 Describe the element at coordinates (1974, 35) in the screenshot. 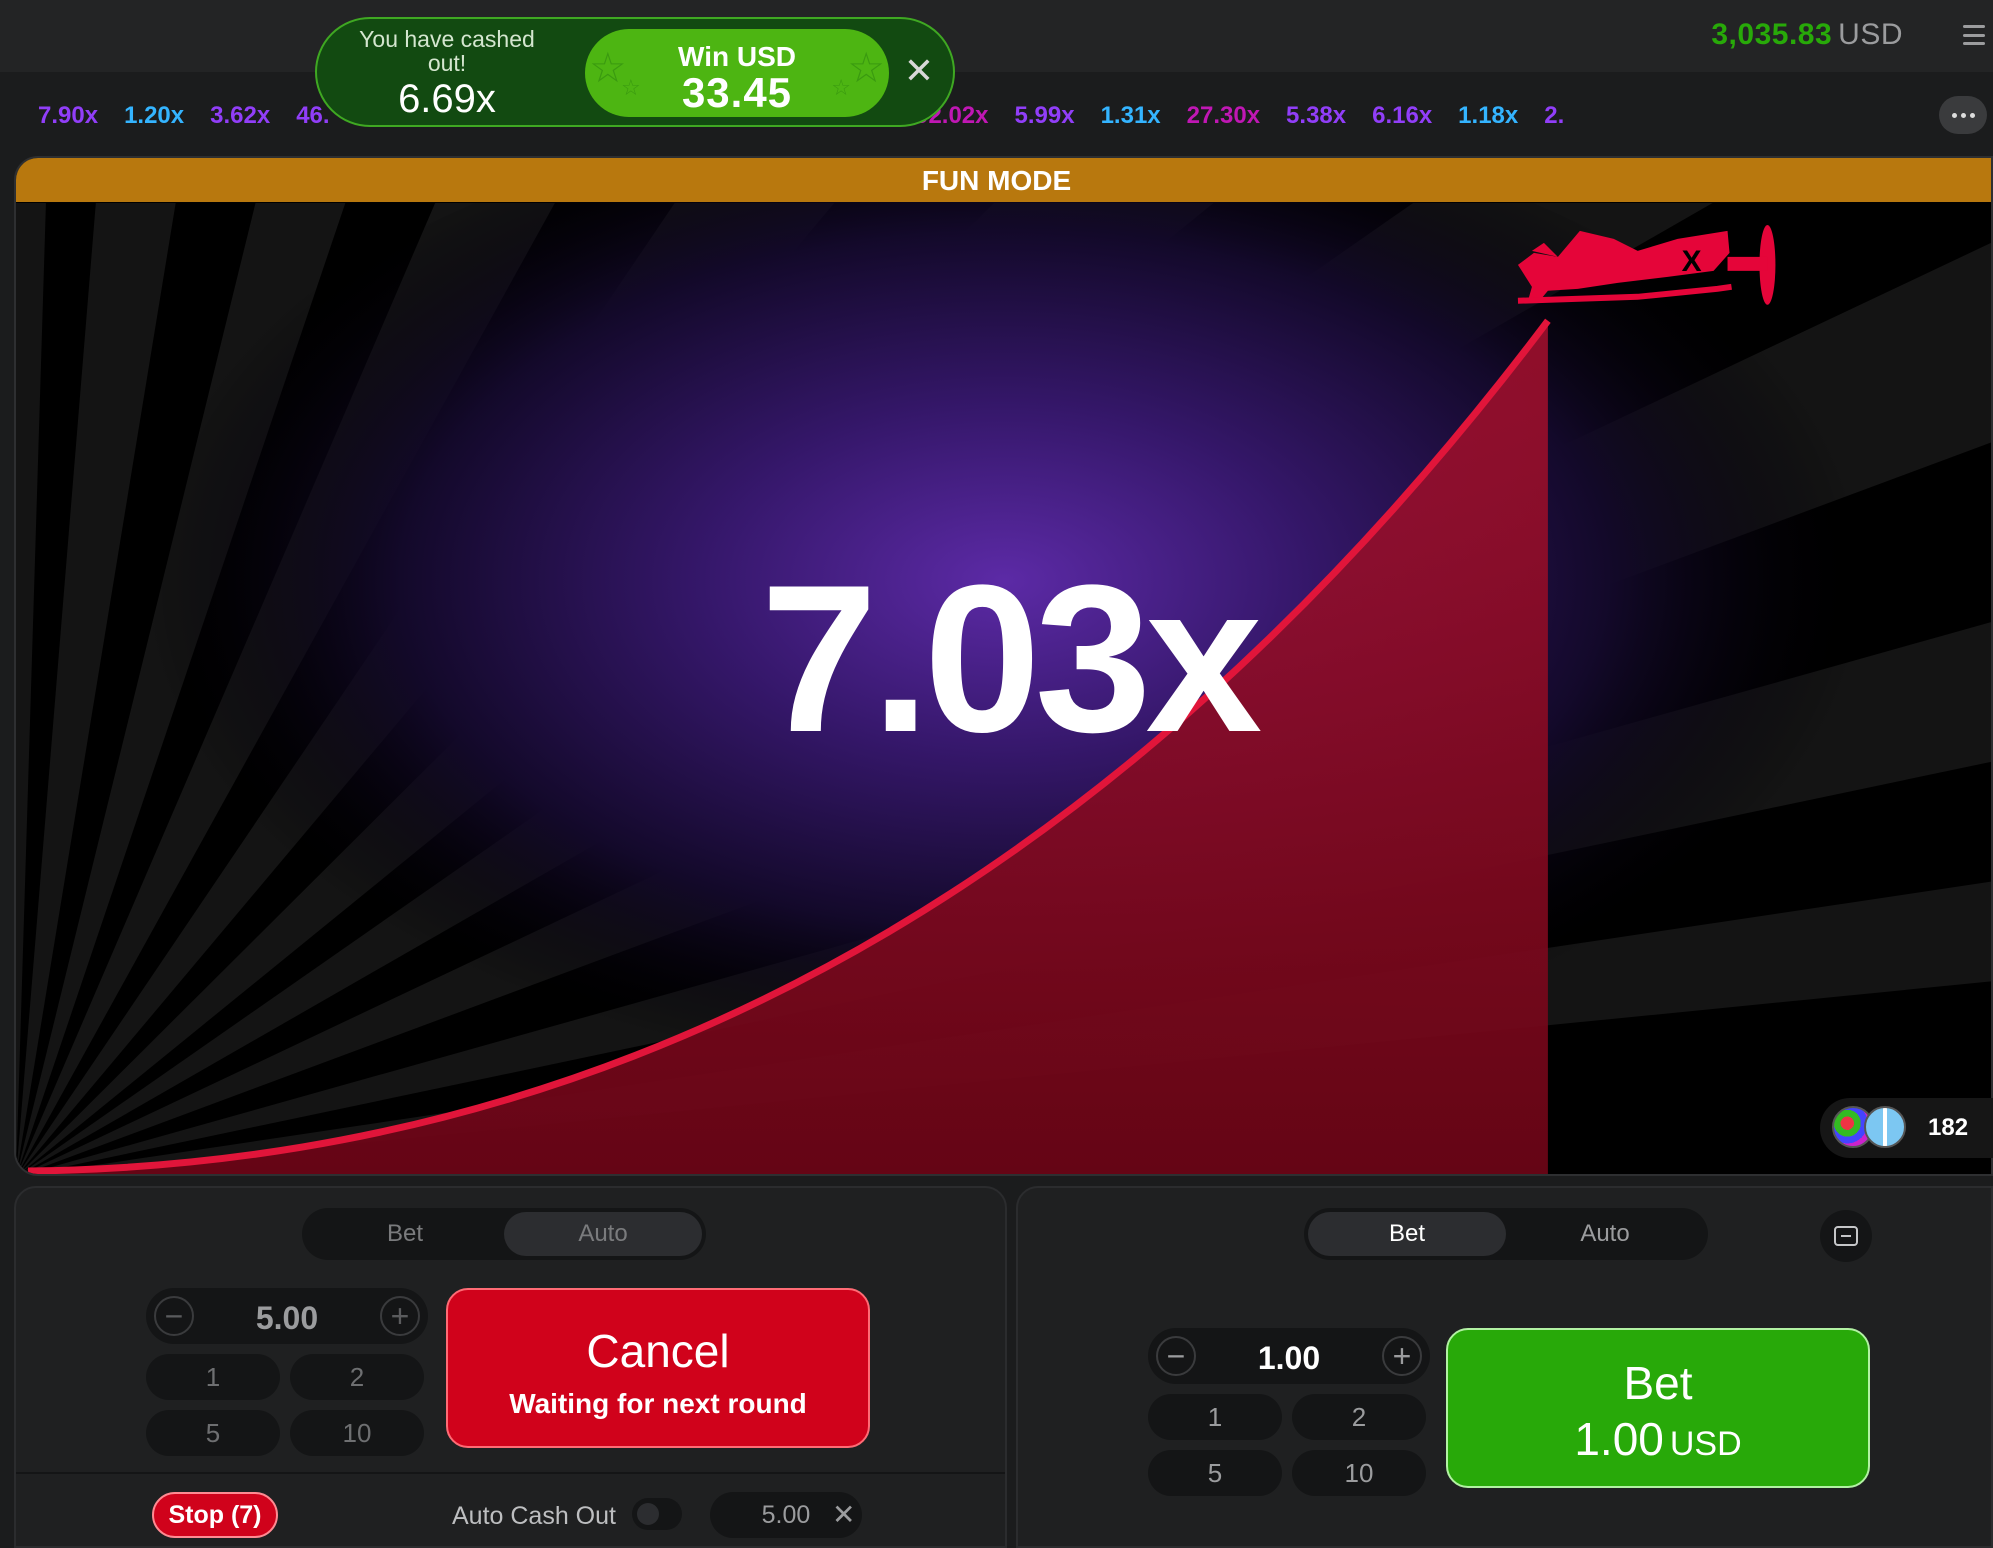

I see `hamburger-menu-icon` at that location.